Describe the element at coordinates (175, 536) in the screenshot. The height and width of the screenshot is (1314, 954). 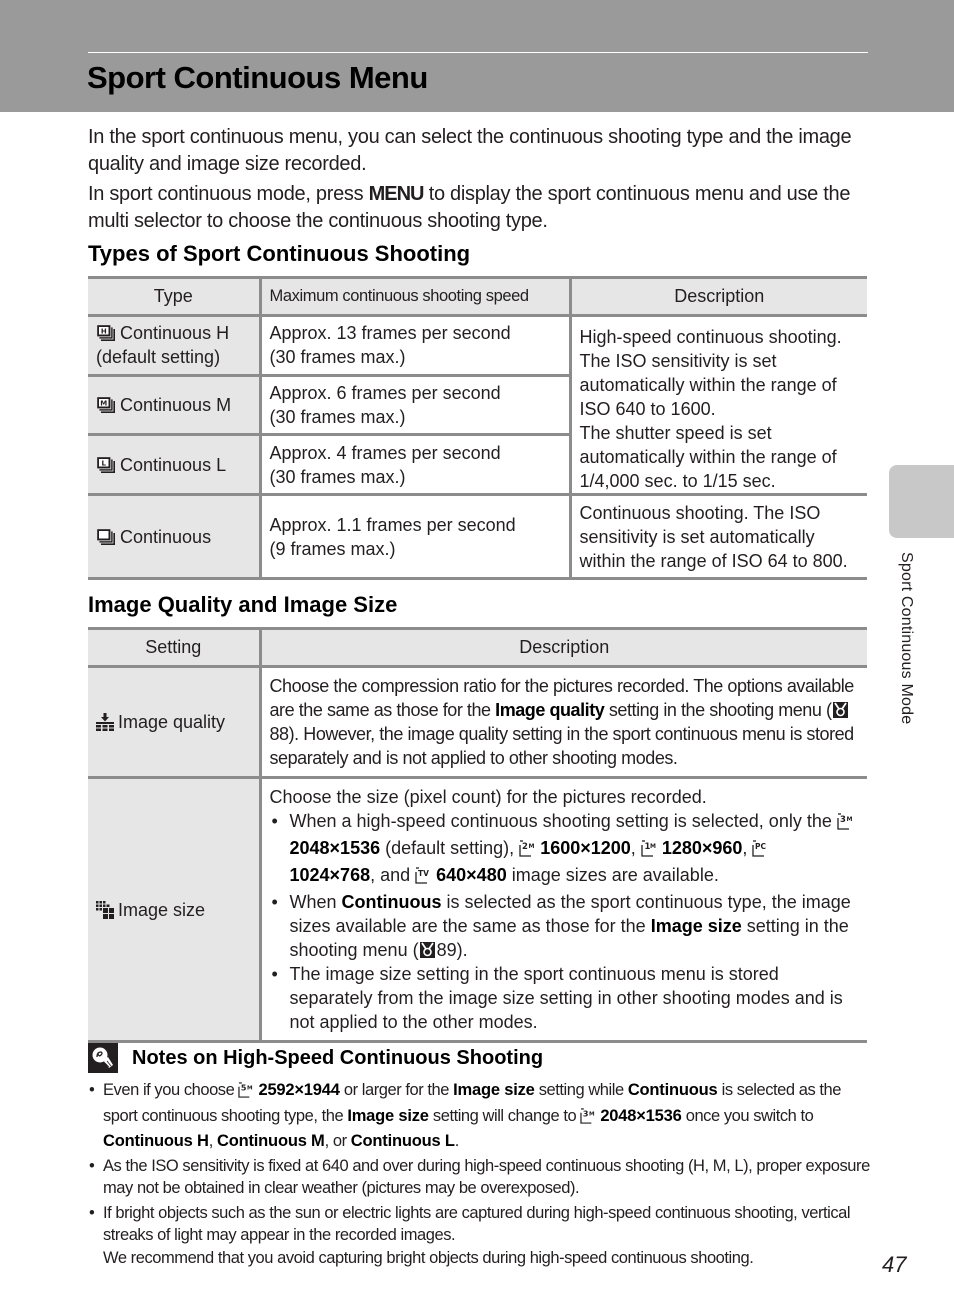
I see `type-cell: Continuous` at that location.